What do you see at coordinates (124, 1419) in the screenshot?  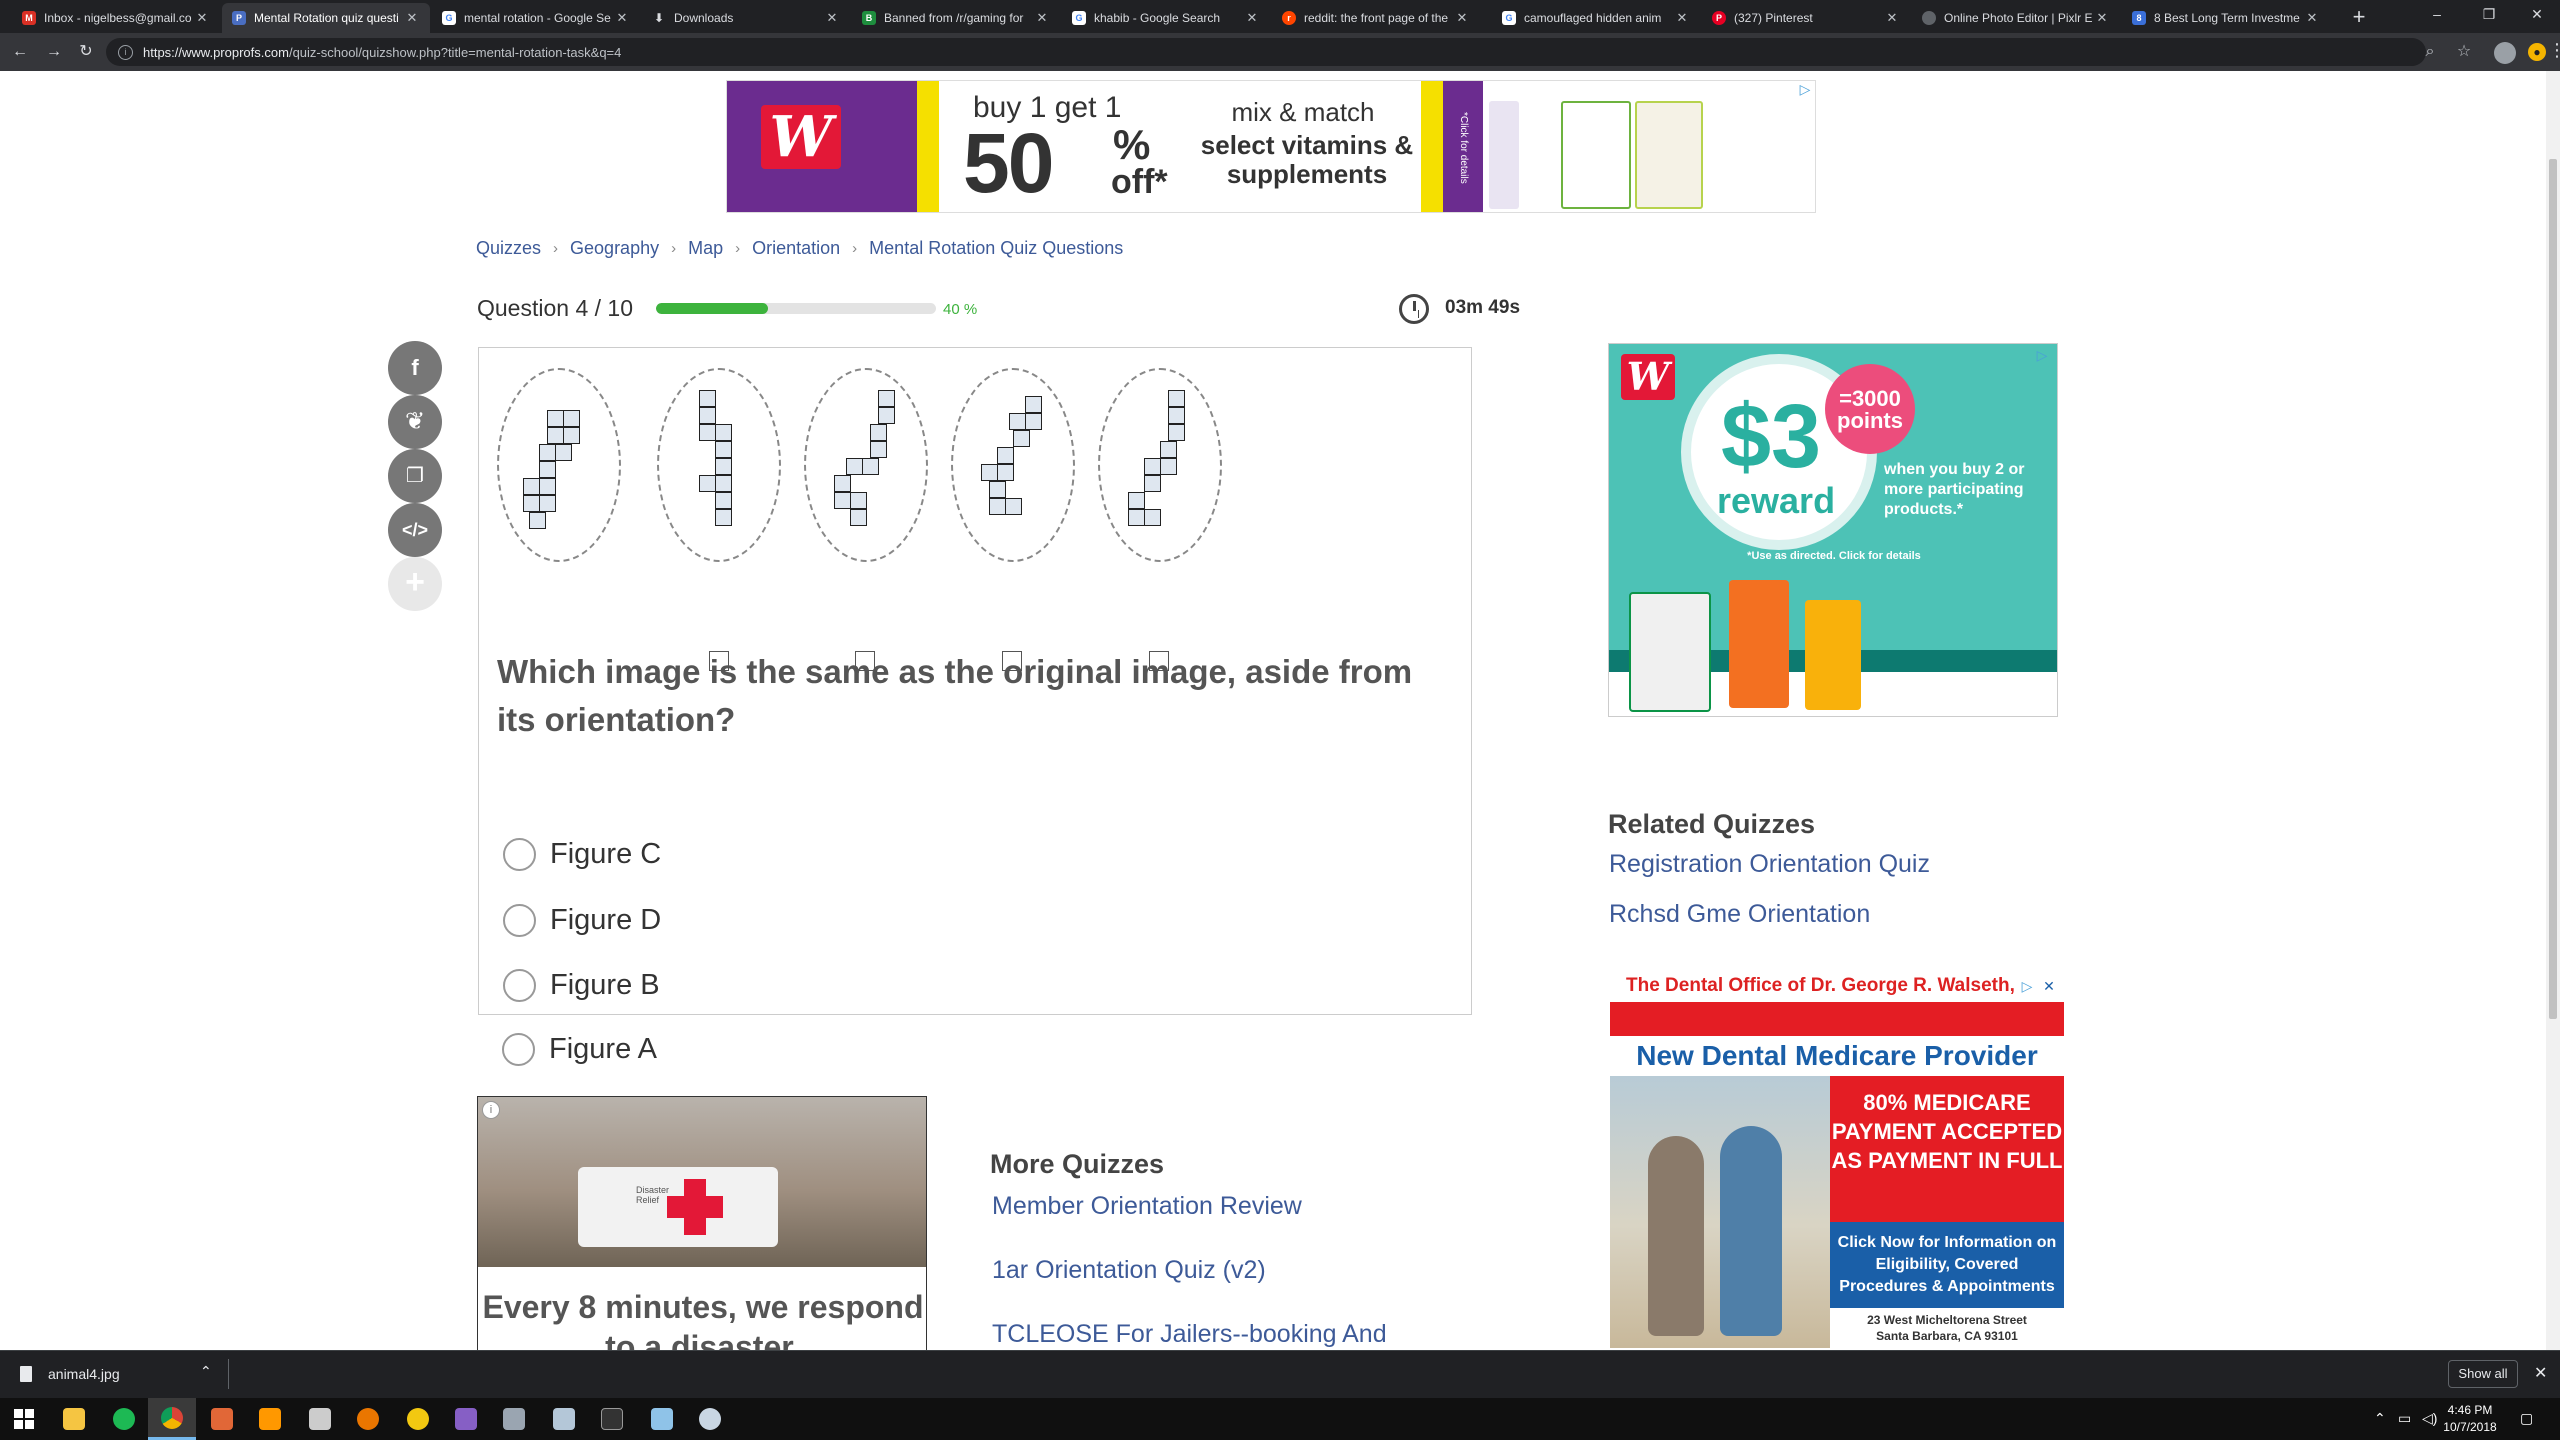 I see `spotify-icon` at bounding box center [124, 1419].